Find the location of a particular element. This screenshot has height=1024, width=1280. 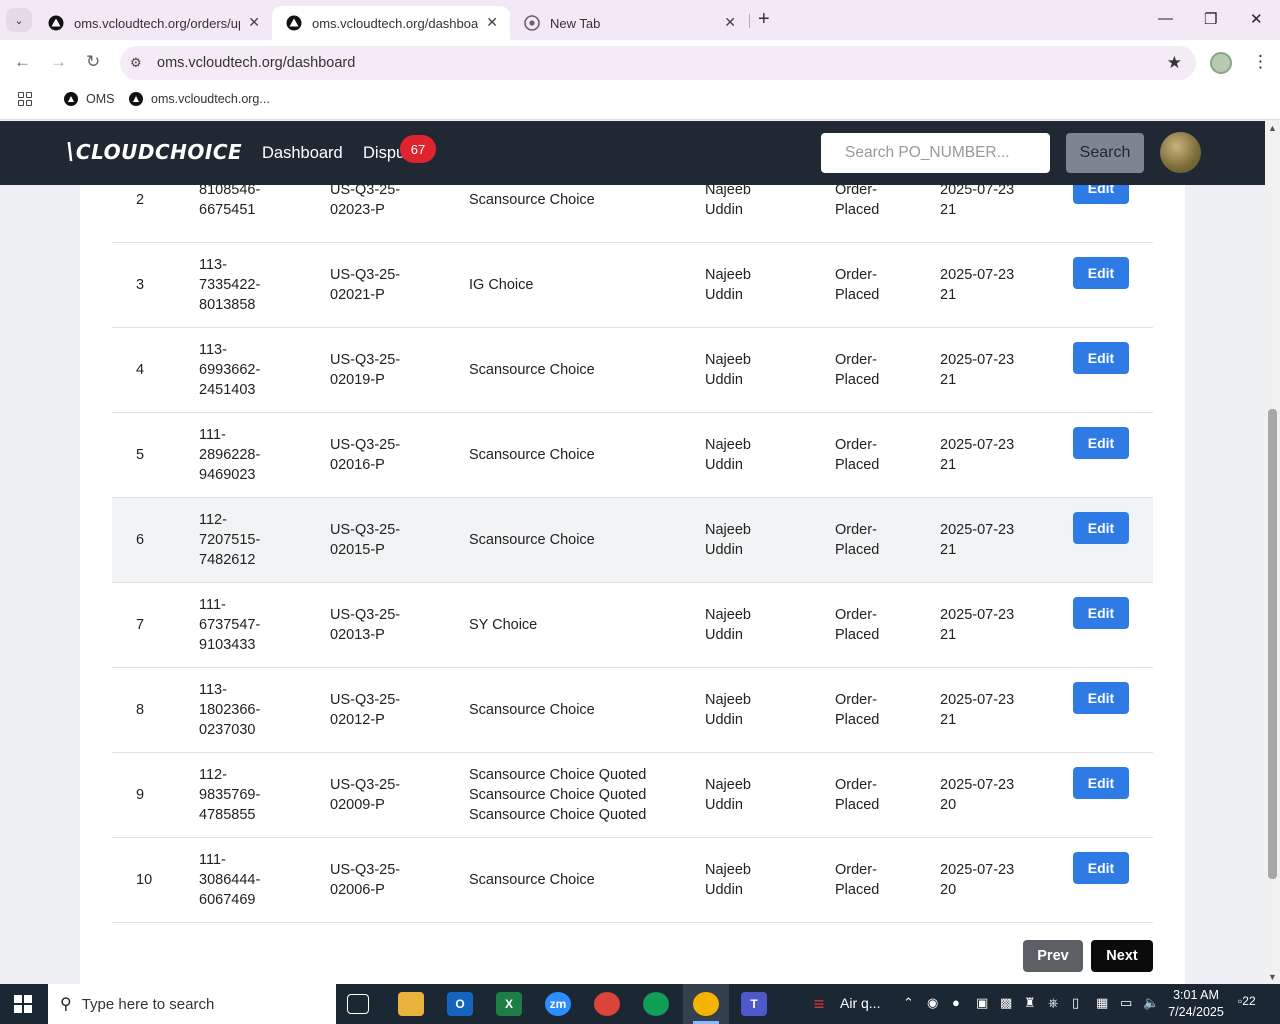

tray-chrome-icon: ◉ is located at coordinates (932, 1003).